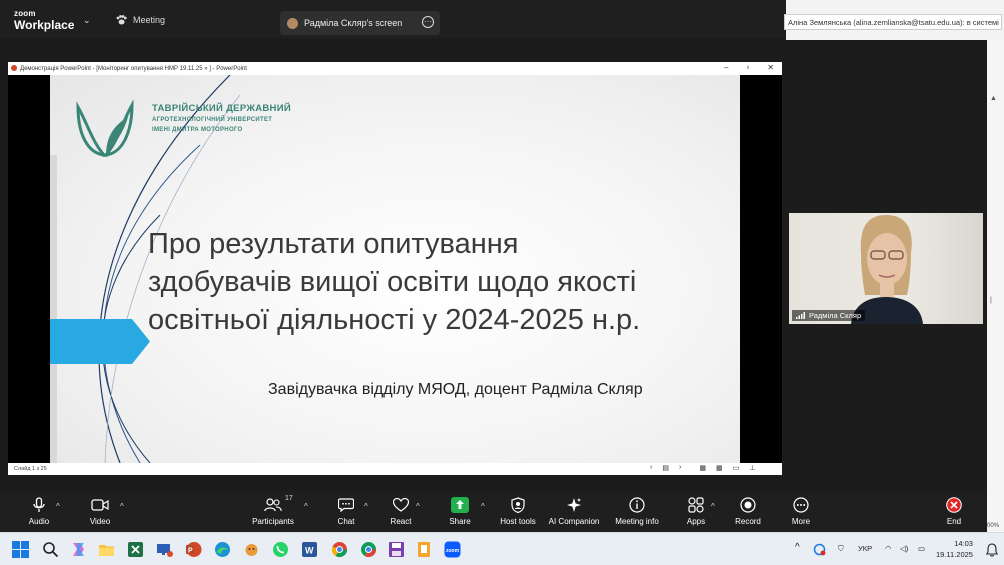 The height and width of the screenshot is (565, 1004). Describe the element at coordinates (993, 98) in the screenshot. I see `scroll-up-icon: ▲` at that location.